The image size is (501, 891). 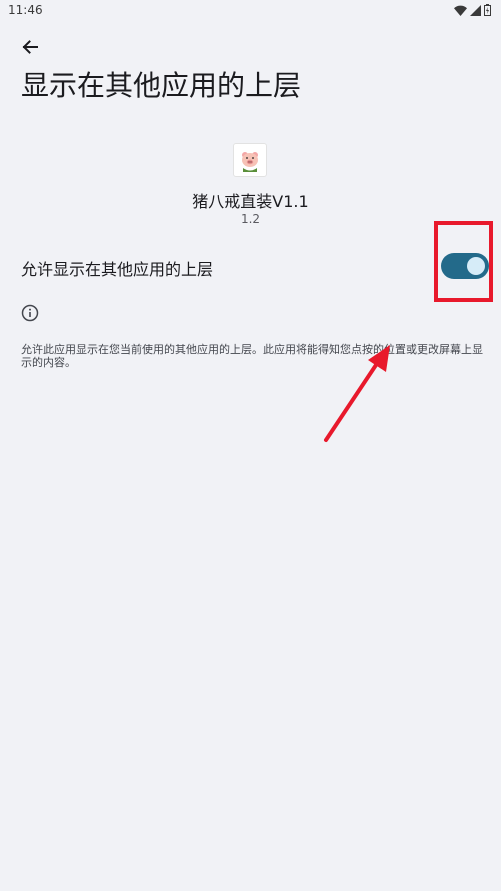 What do you see at coordinates (30, 313) in the screenshot?
I see `info-icon` at bounding box center [30, 313].